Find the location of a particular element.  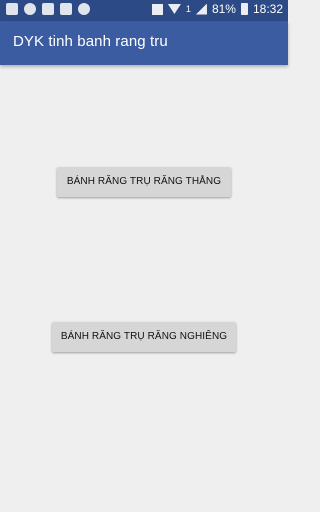

mute-icon is located at coordinates (157, 9).